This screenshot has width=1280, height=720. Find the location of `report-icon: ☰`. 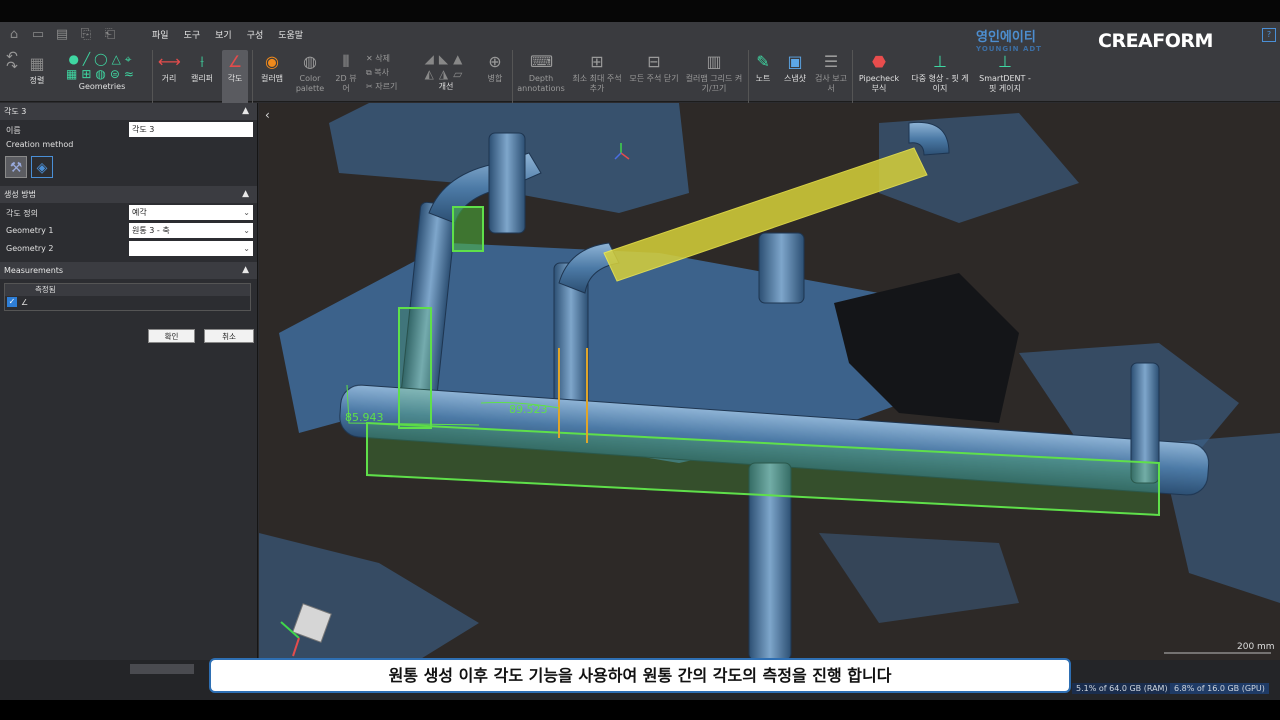

report-icon: ☰ is located at coordinates (831, 61).